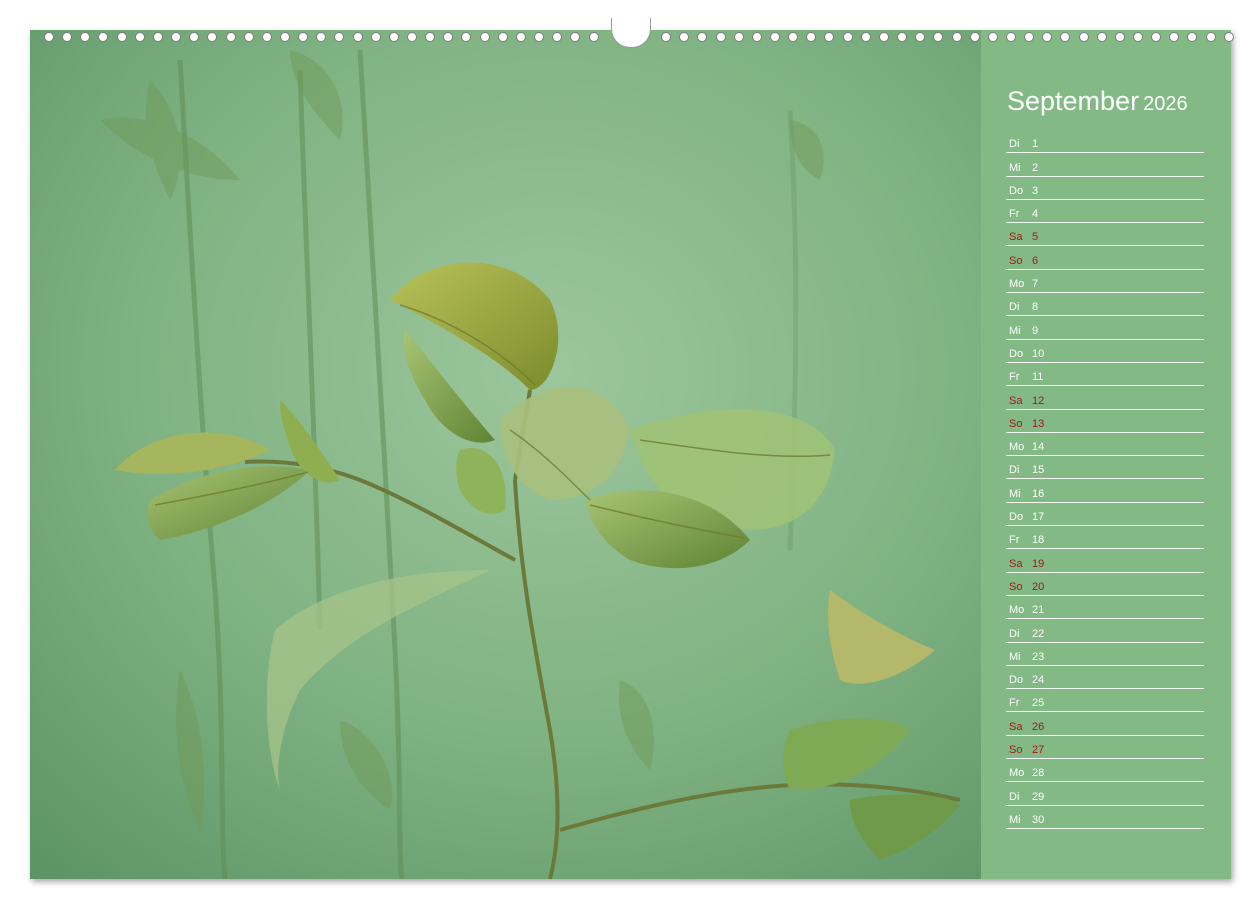 The width and height of the screenshot is (1260, 908). I want to click on day-number: 8, so click(1035, 307).